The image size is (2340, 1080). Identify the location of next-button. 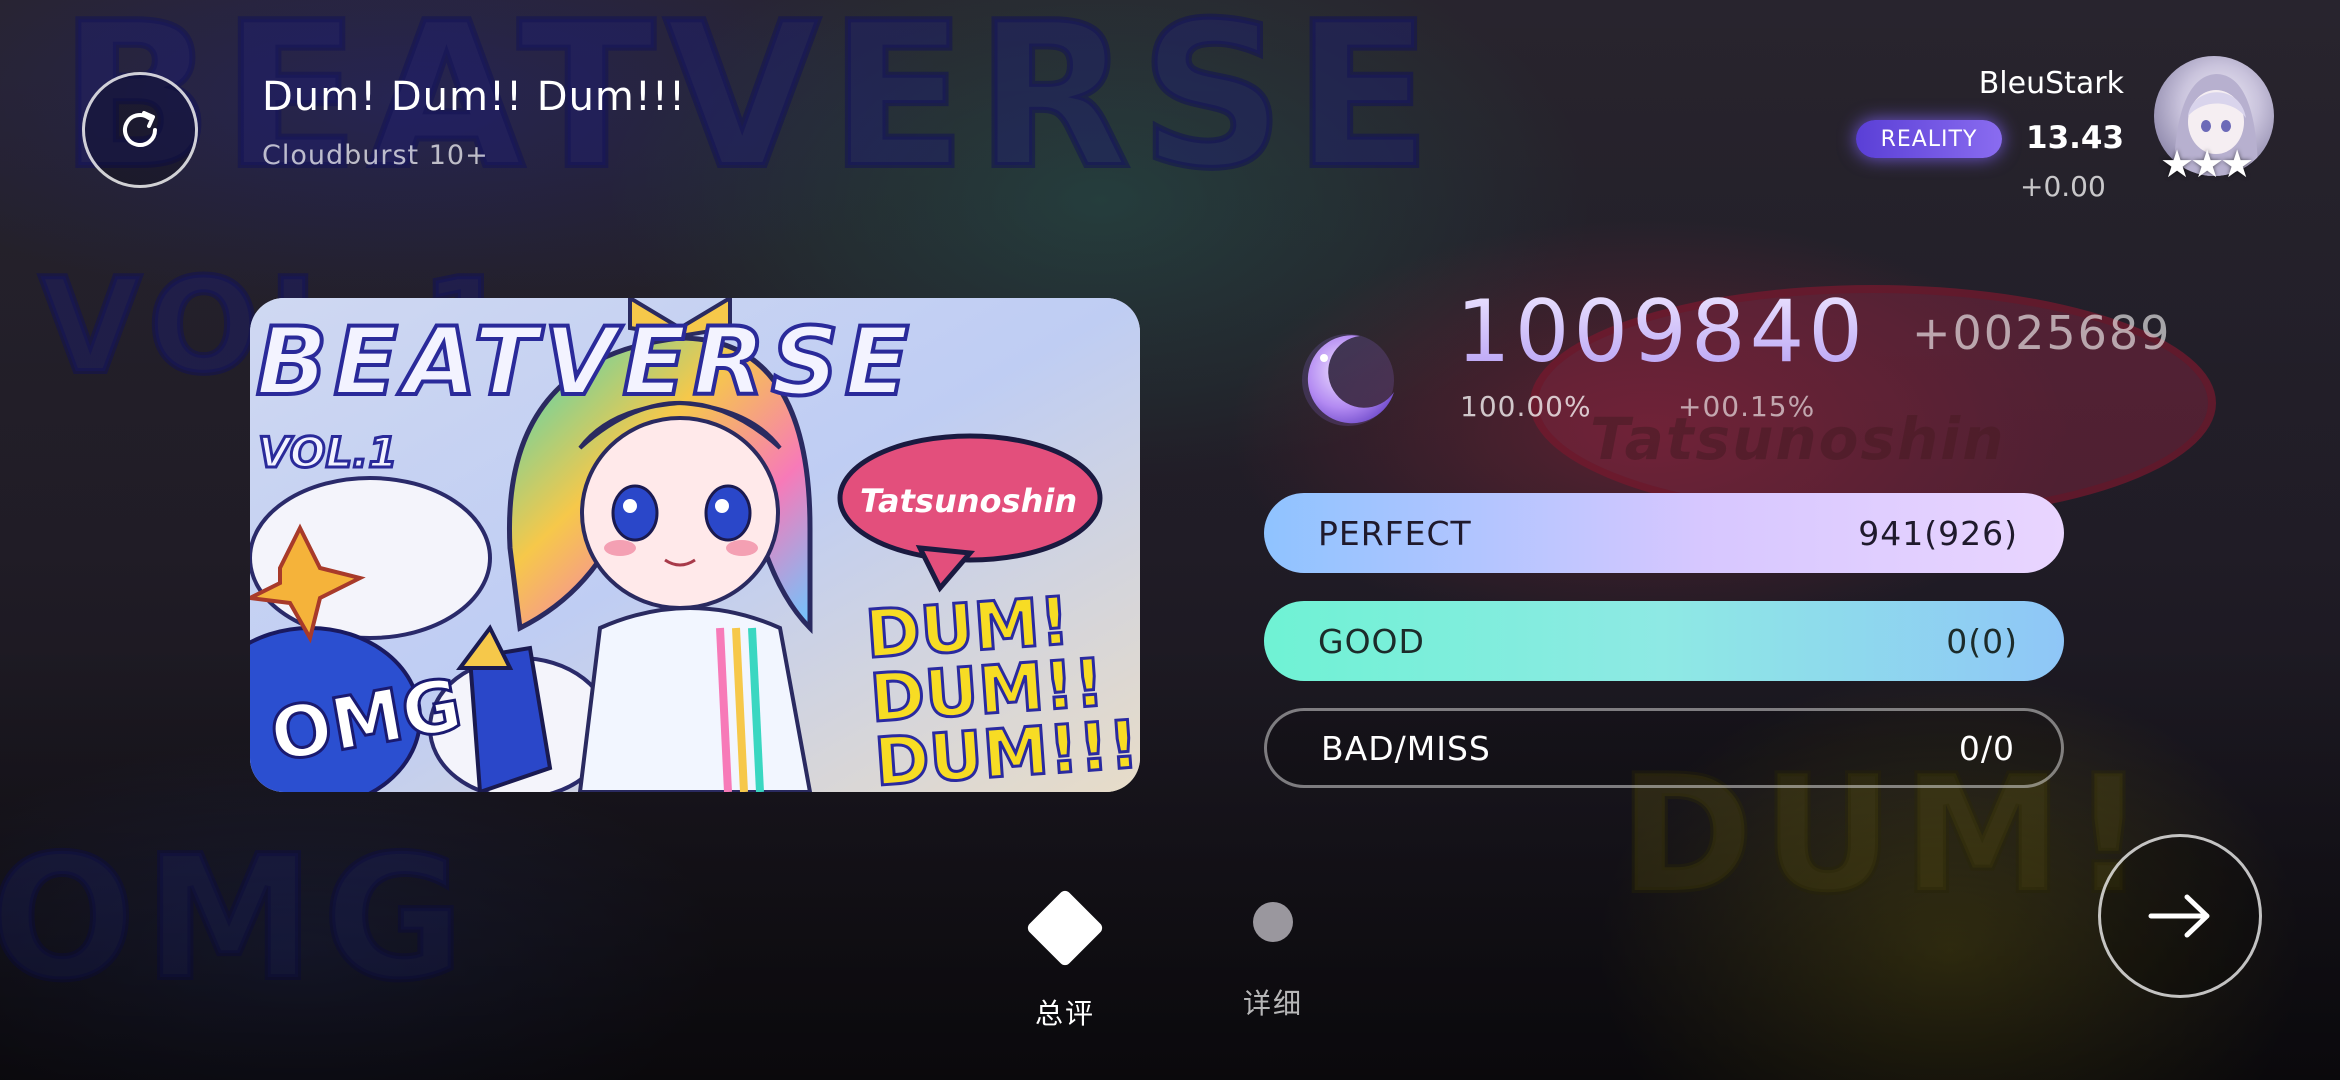
(2180, 916).